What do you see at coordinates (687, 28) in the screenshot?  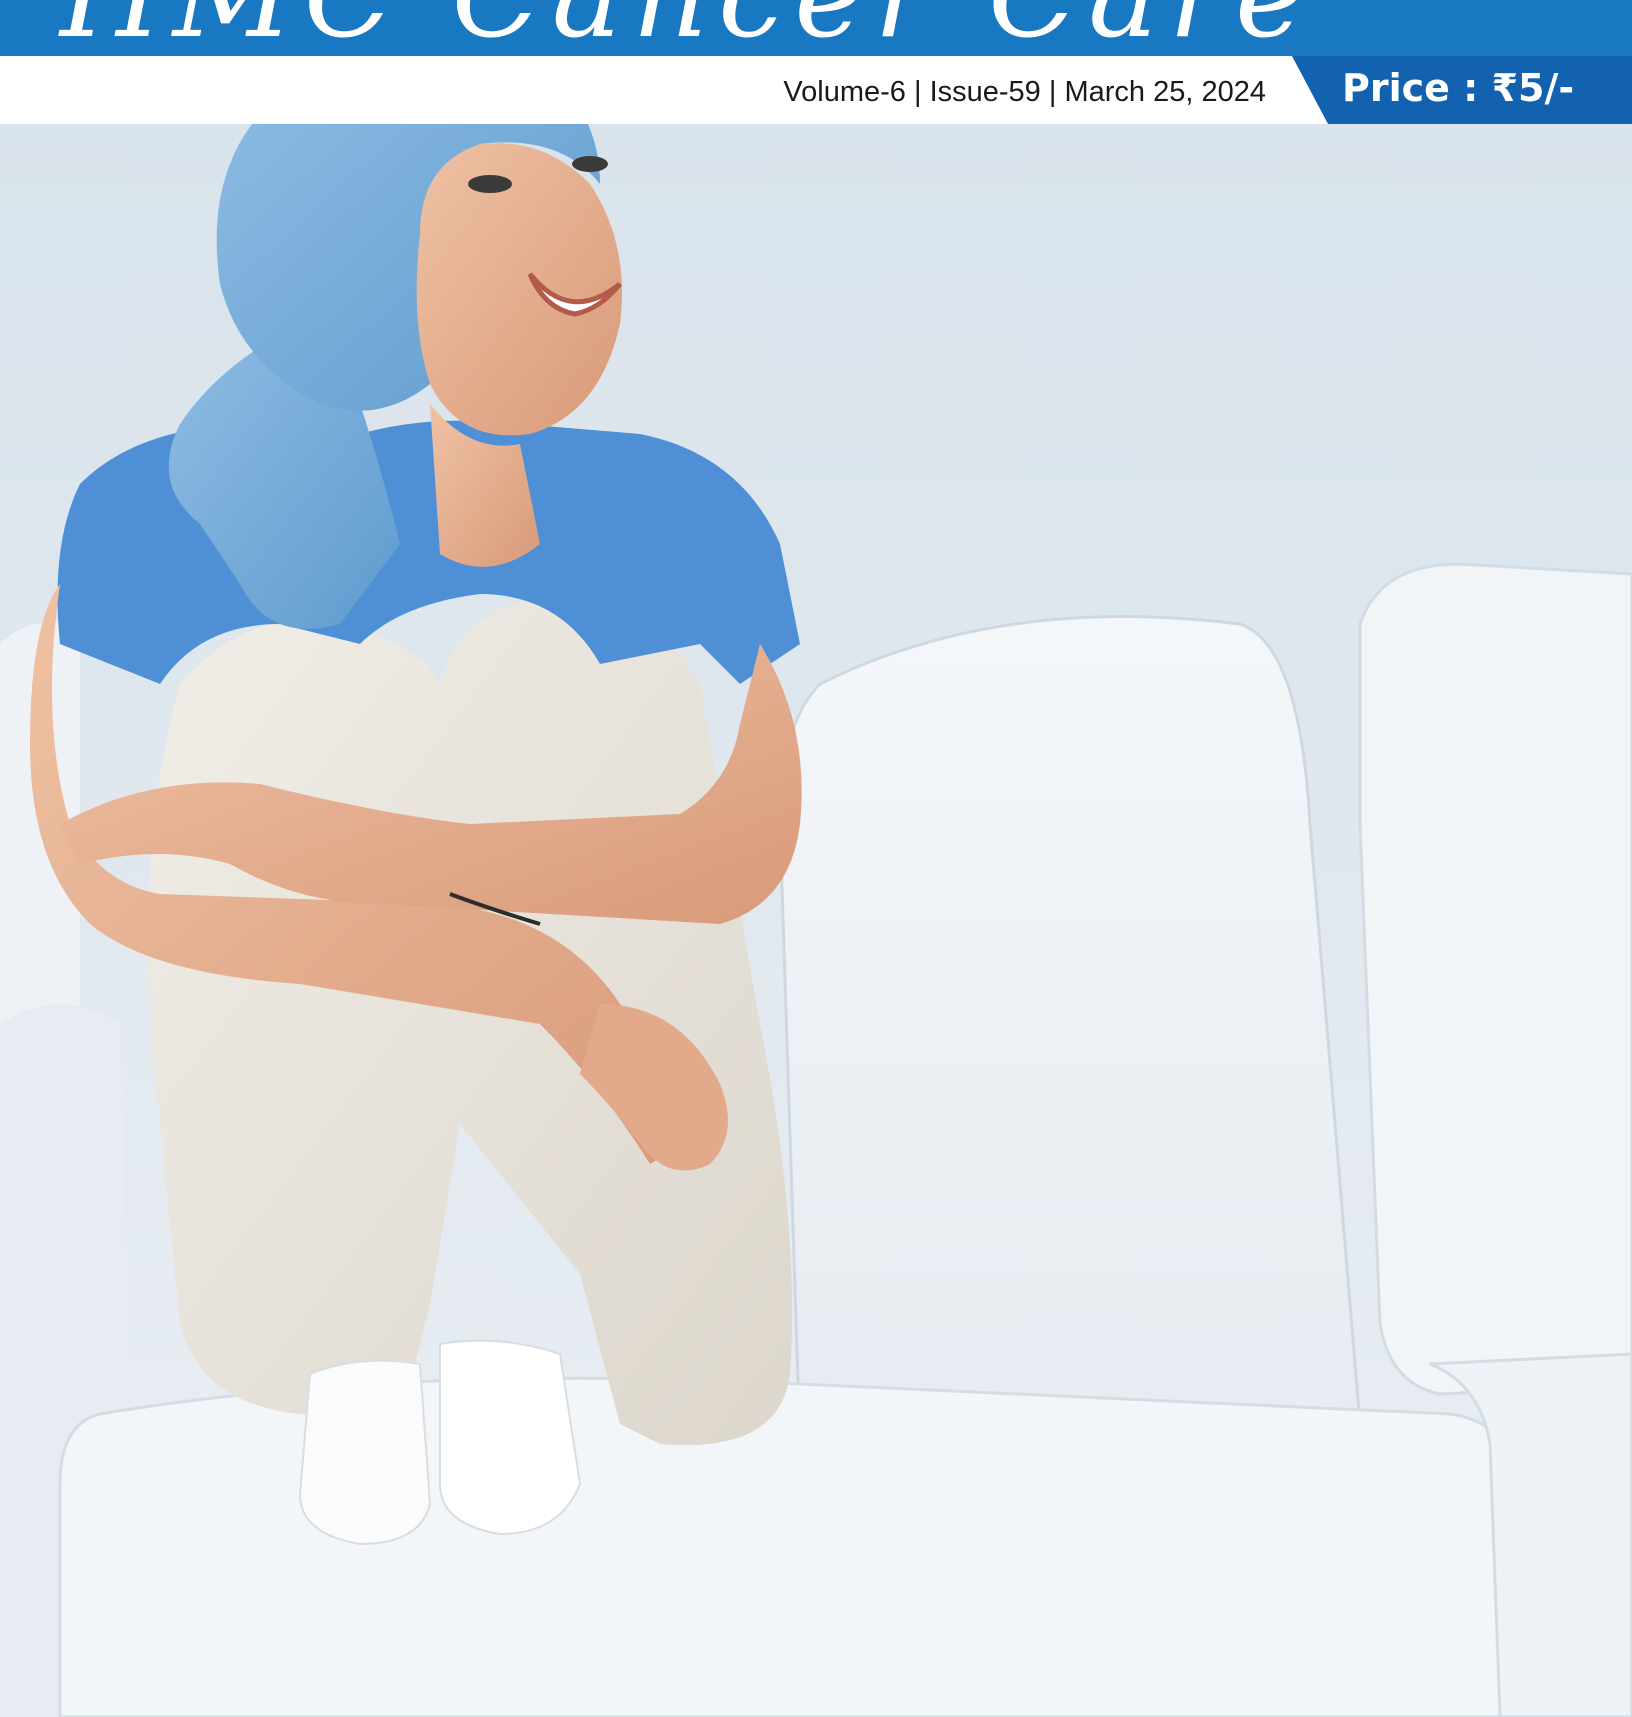 I see `masthead-title: HMC Cancer Care` at bounding box center [687, 28].